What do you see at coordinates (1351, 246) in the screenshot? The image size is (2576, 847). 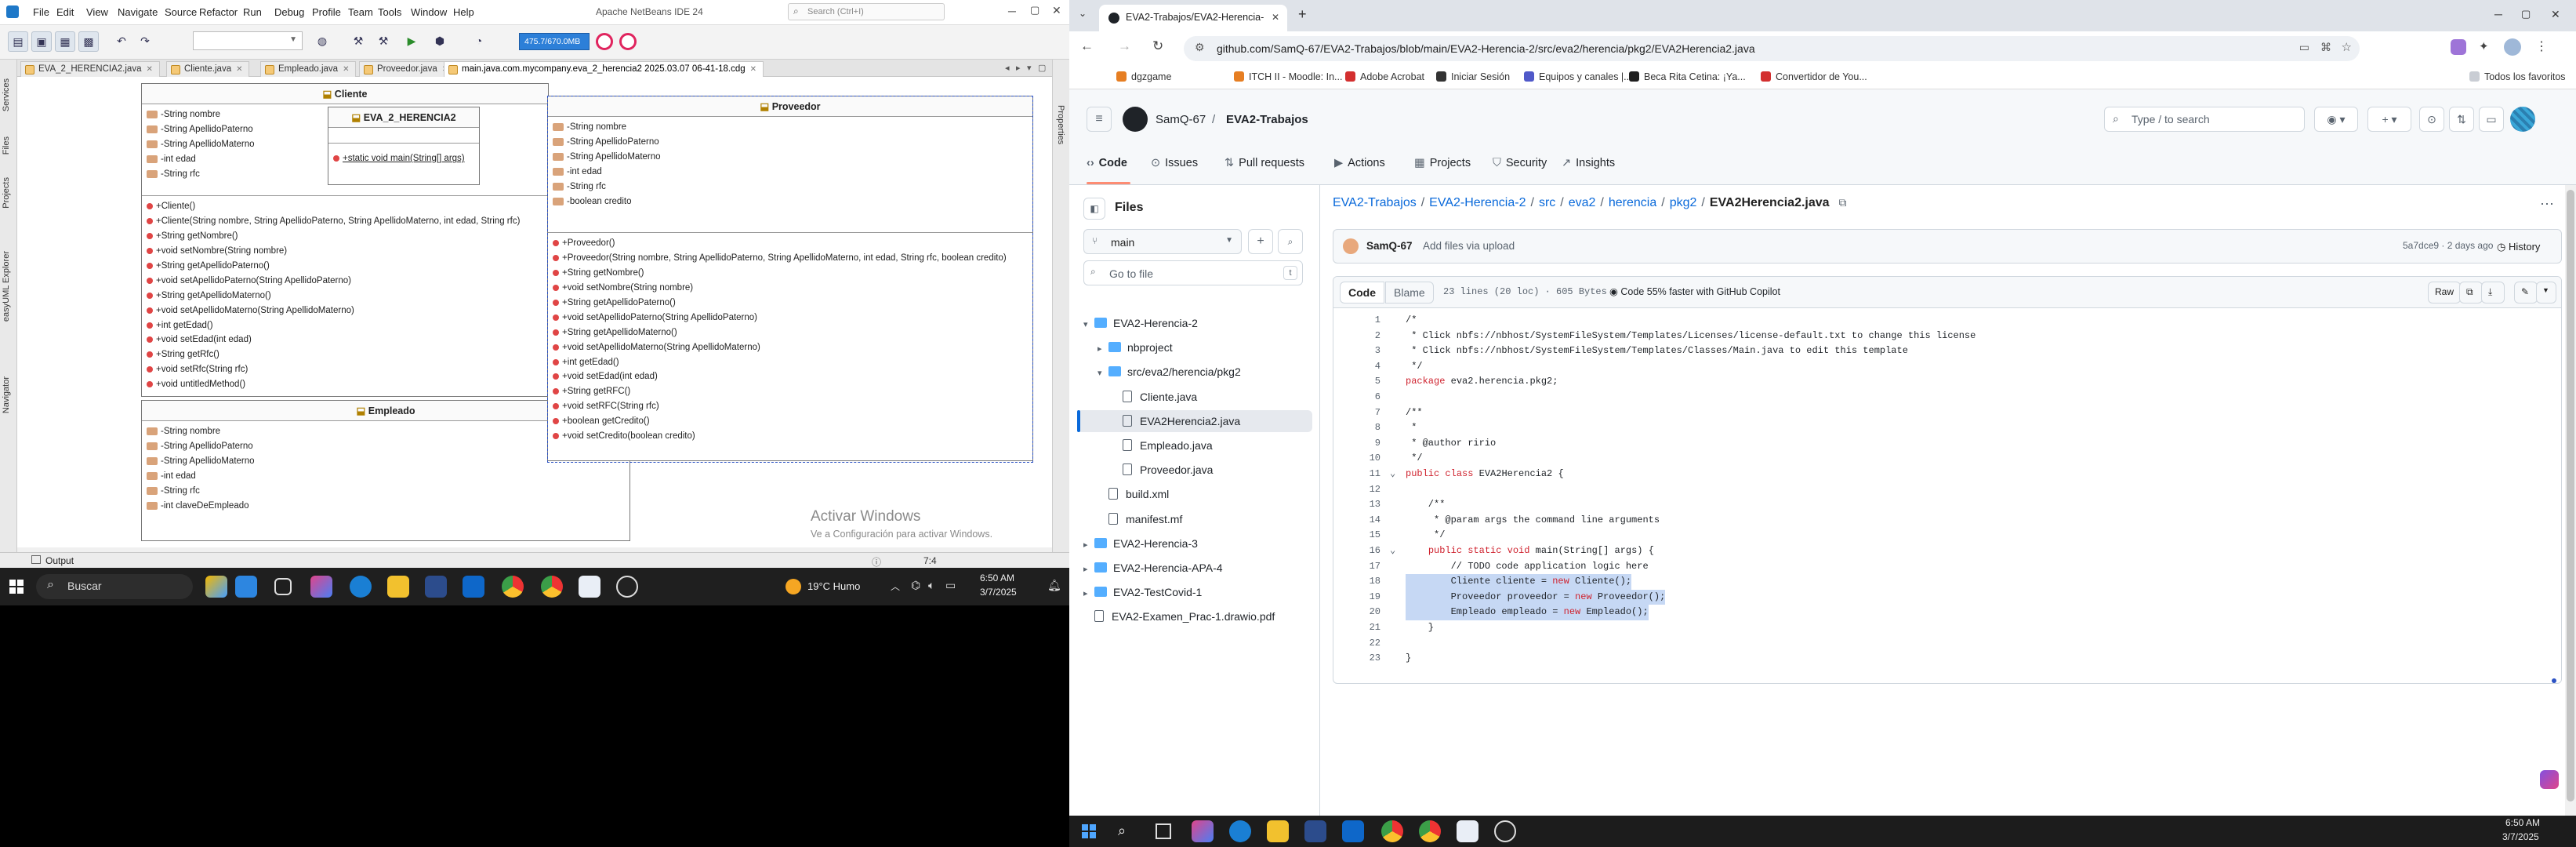 I see `author-avatar` at bounding box center [1351, 246].